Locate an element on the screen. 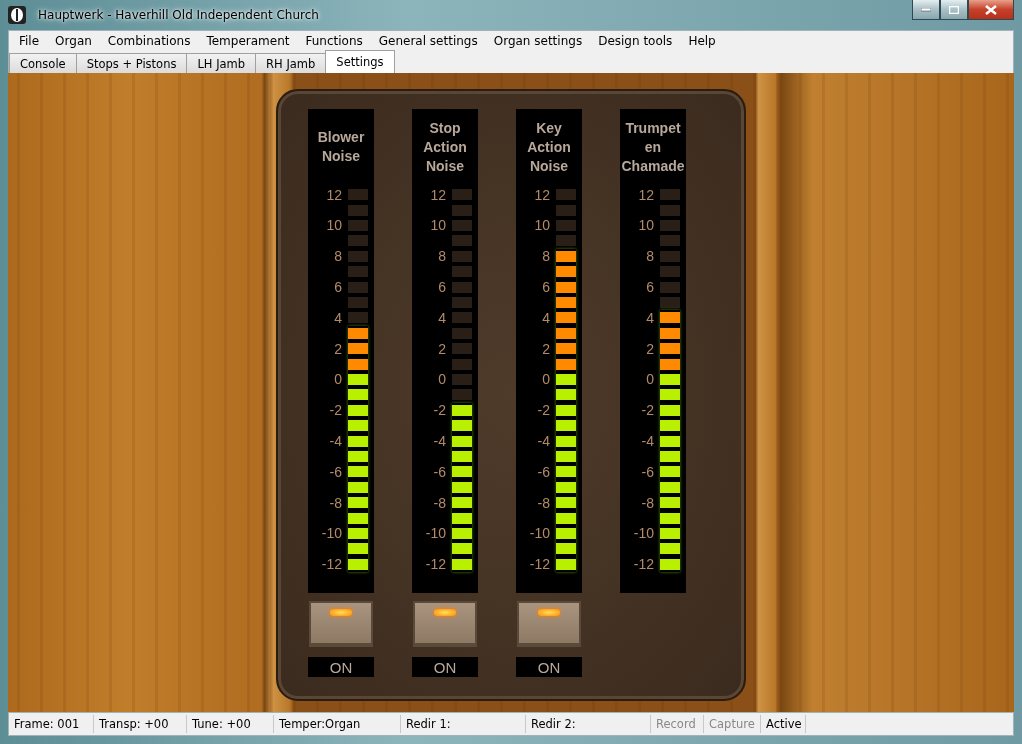  status-item: Redir 1: is located at coordinates (463, 724).